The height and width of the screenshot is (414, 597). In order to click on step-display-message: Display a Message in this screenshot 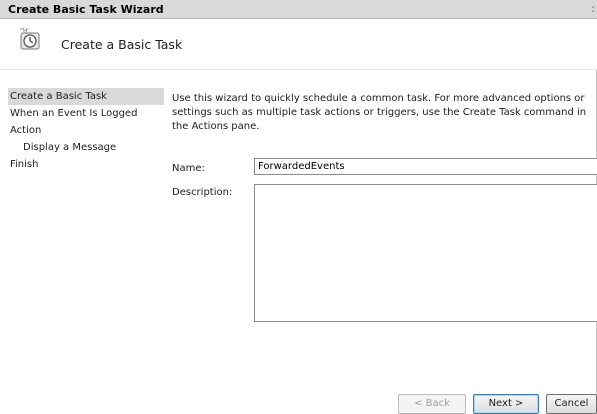, I will do `click(86, 147)`.